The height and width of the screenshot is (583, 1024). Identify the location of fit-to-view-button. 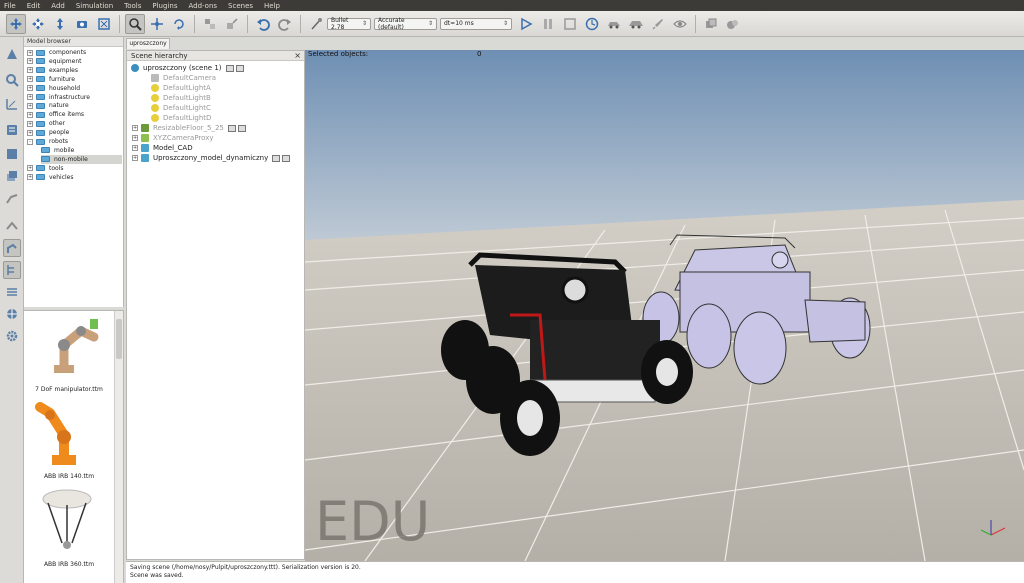
(104, 24).